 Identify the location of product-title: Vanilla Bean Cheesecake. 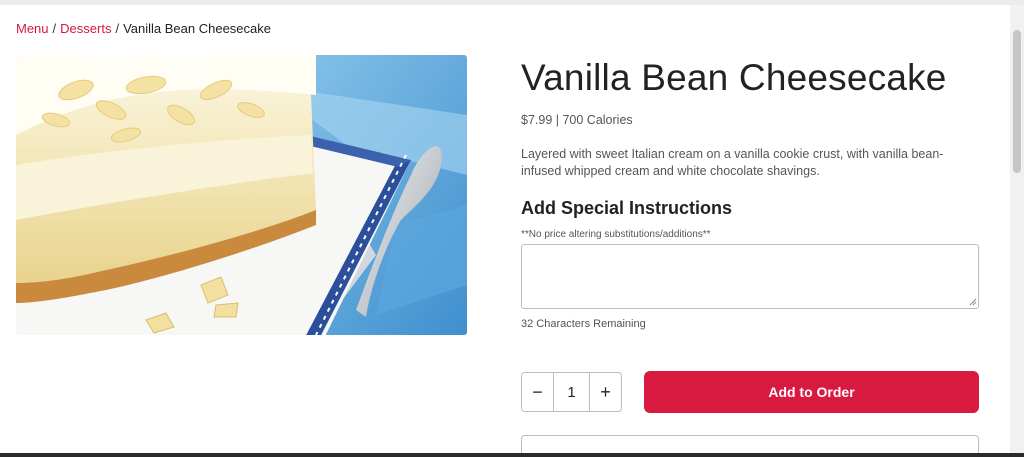
(734, 77).